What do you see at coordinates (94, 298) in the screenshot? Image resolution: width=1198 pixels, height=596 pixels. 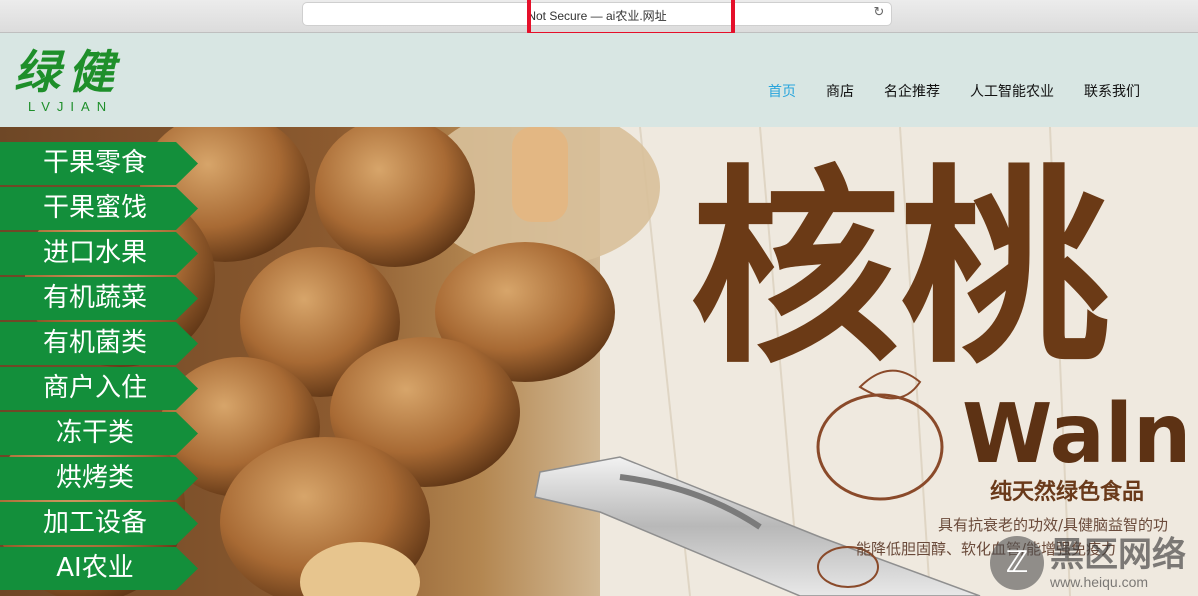 I see `category-label: 有机蔬菜` at bounding box center [94, 298].